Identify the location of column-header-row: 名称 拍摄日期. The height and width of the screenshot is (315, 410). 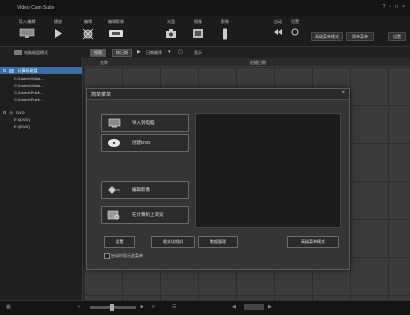
(247, 62).